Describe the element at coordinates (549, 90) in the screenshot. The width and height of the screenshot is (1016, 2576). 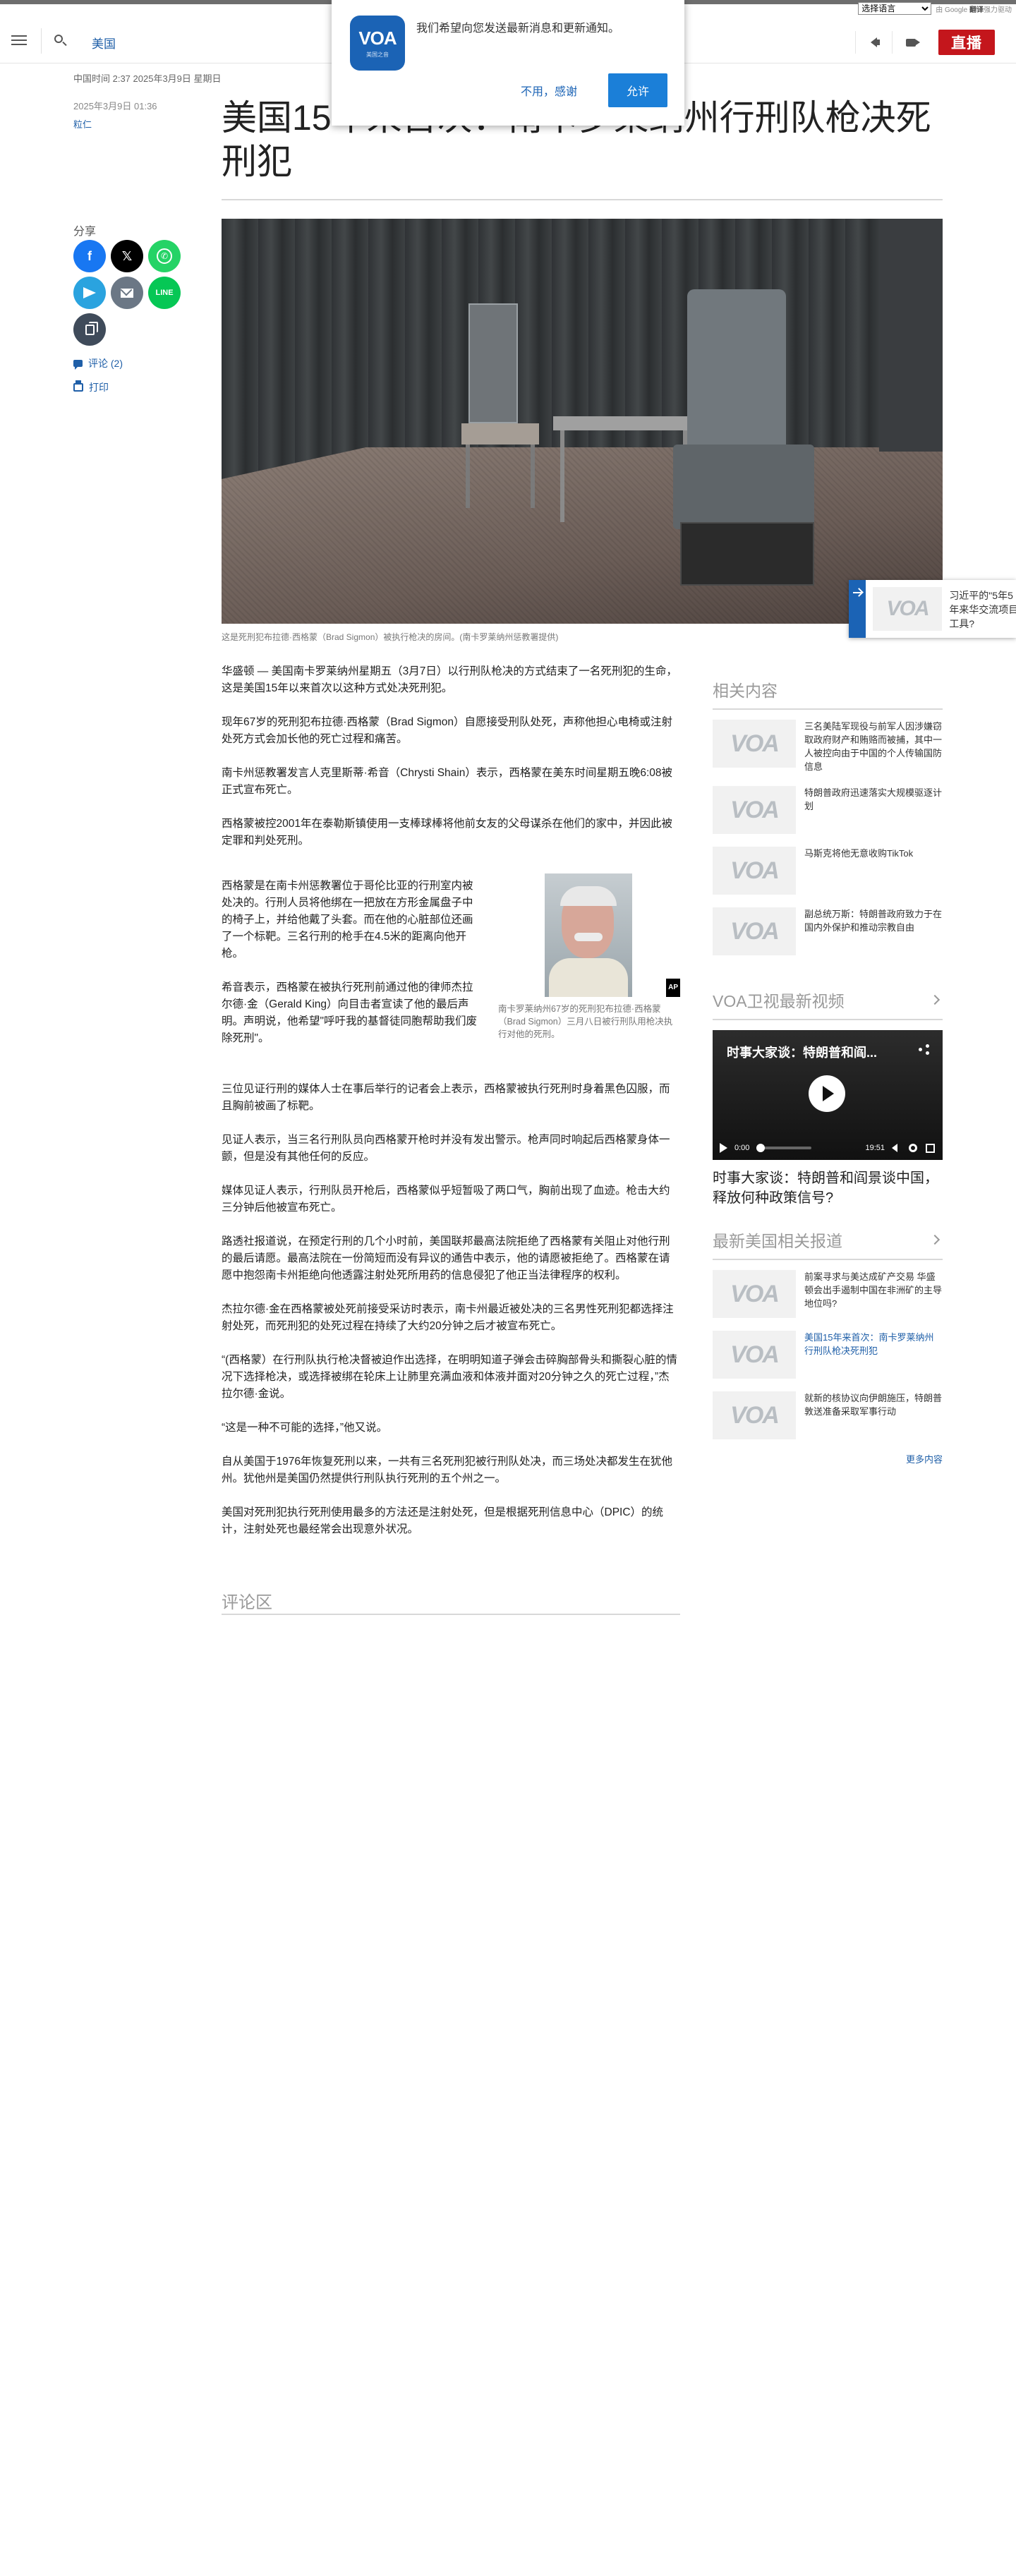
I see `deny-notifications-button: 不用，感谢` at that location.